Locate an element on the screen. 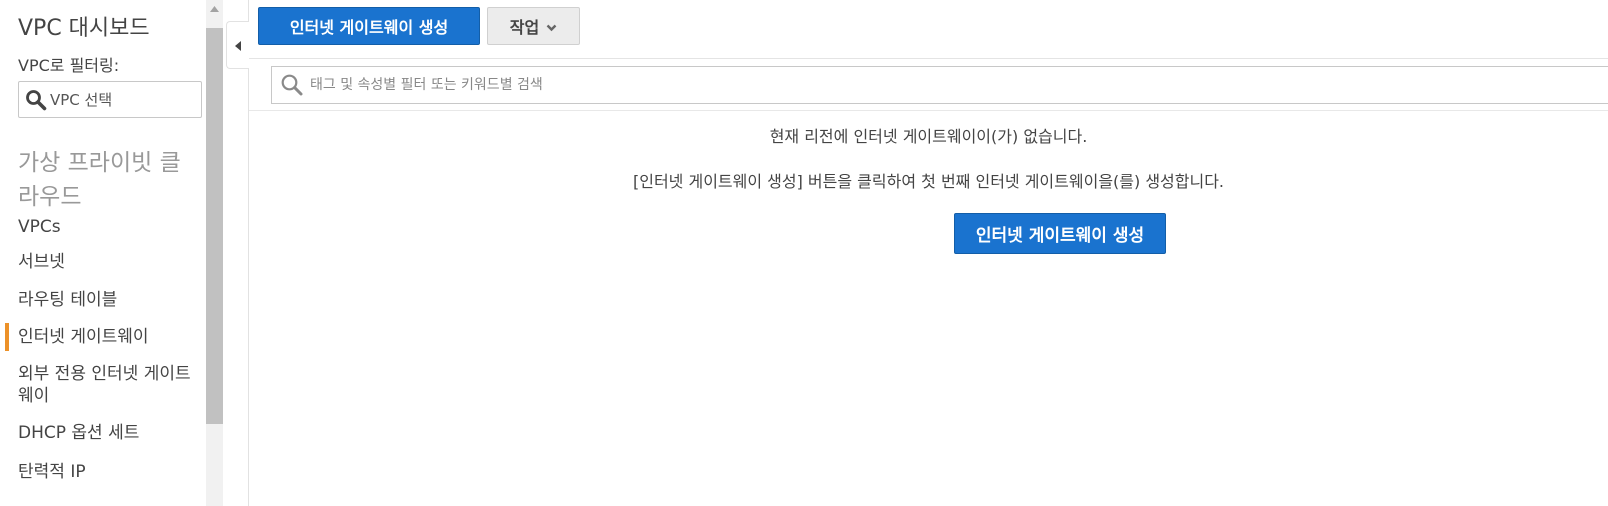  actions-button: 작업 is located at coordinates (533, 26).